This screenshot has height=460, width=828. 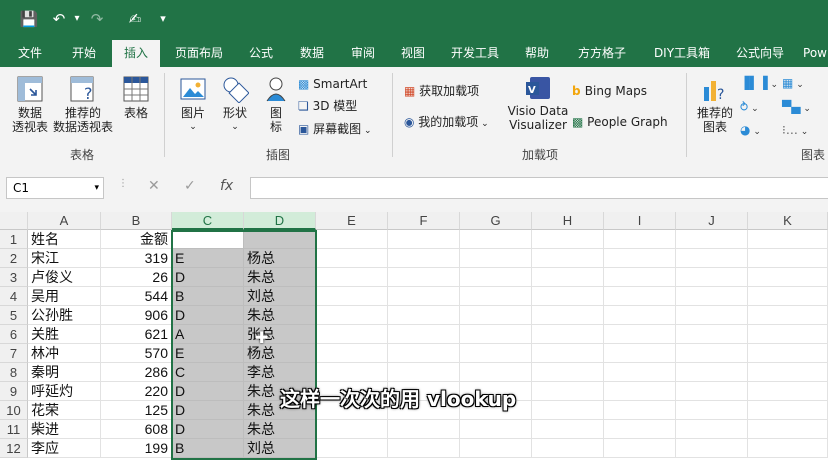 I want to click on cell-d2: 杨总, so click(x=280, y=258).